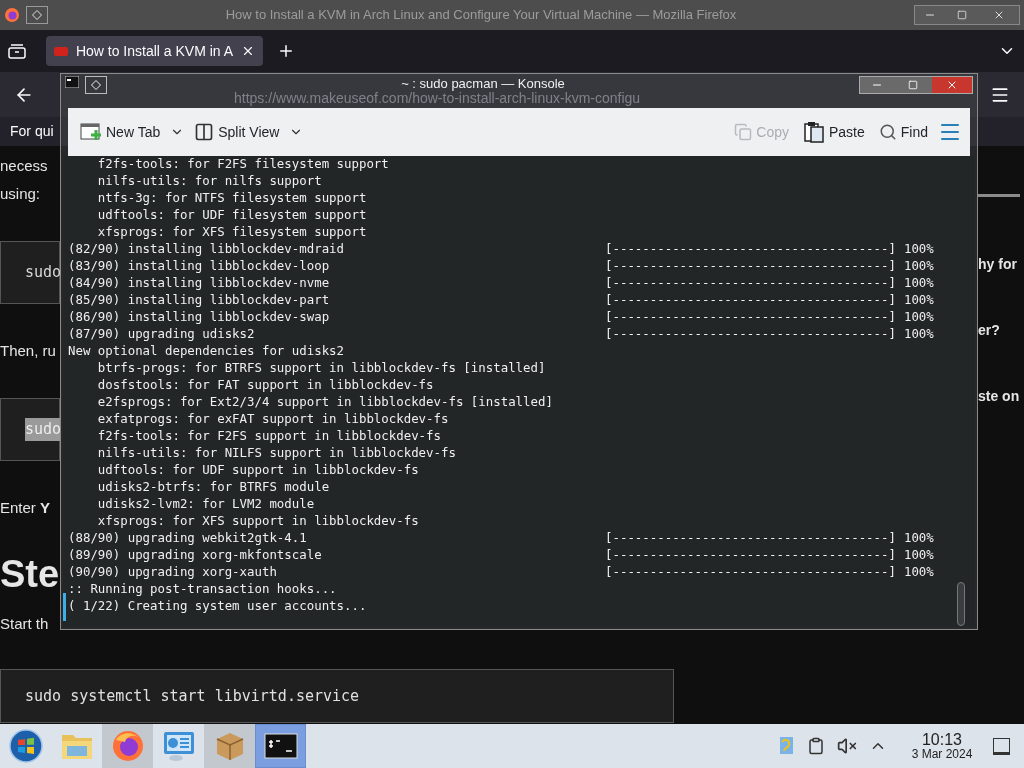 This screenshot has width=1024, height=768. Describe the element at coordinates (237, 132) in the screenshot. I see `split-view-button: Split View` at that location.